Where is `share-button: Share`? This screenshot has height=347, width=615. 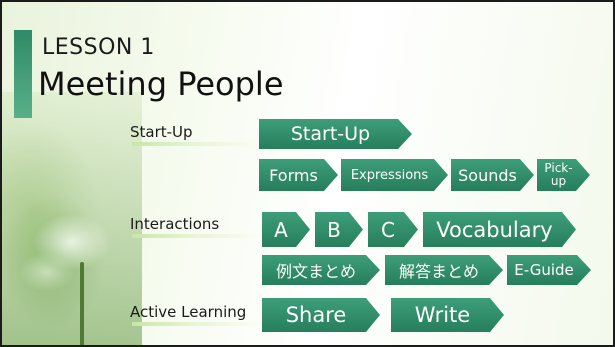
share-button: Share is located at coordinates (321, 315).